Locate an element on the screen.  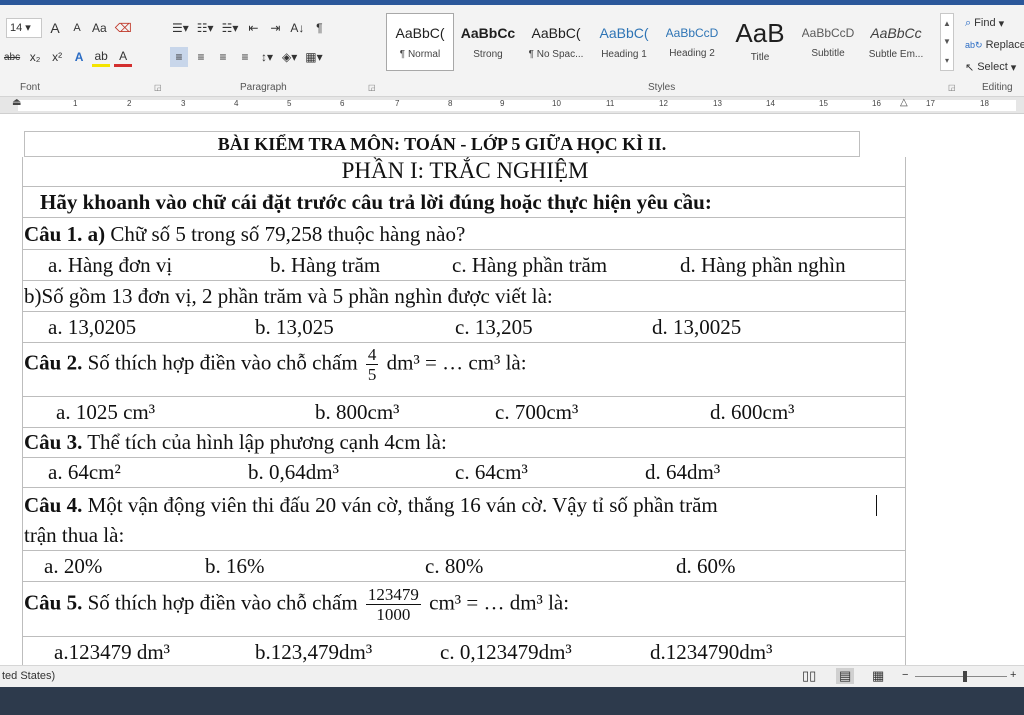
ruler-tick: 7 is located at coordinates (397, 103).